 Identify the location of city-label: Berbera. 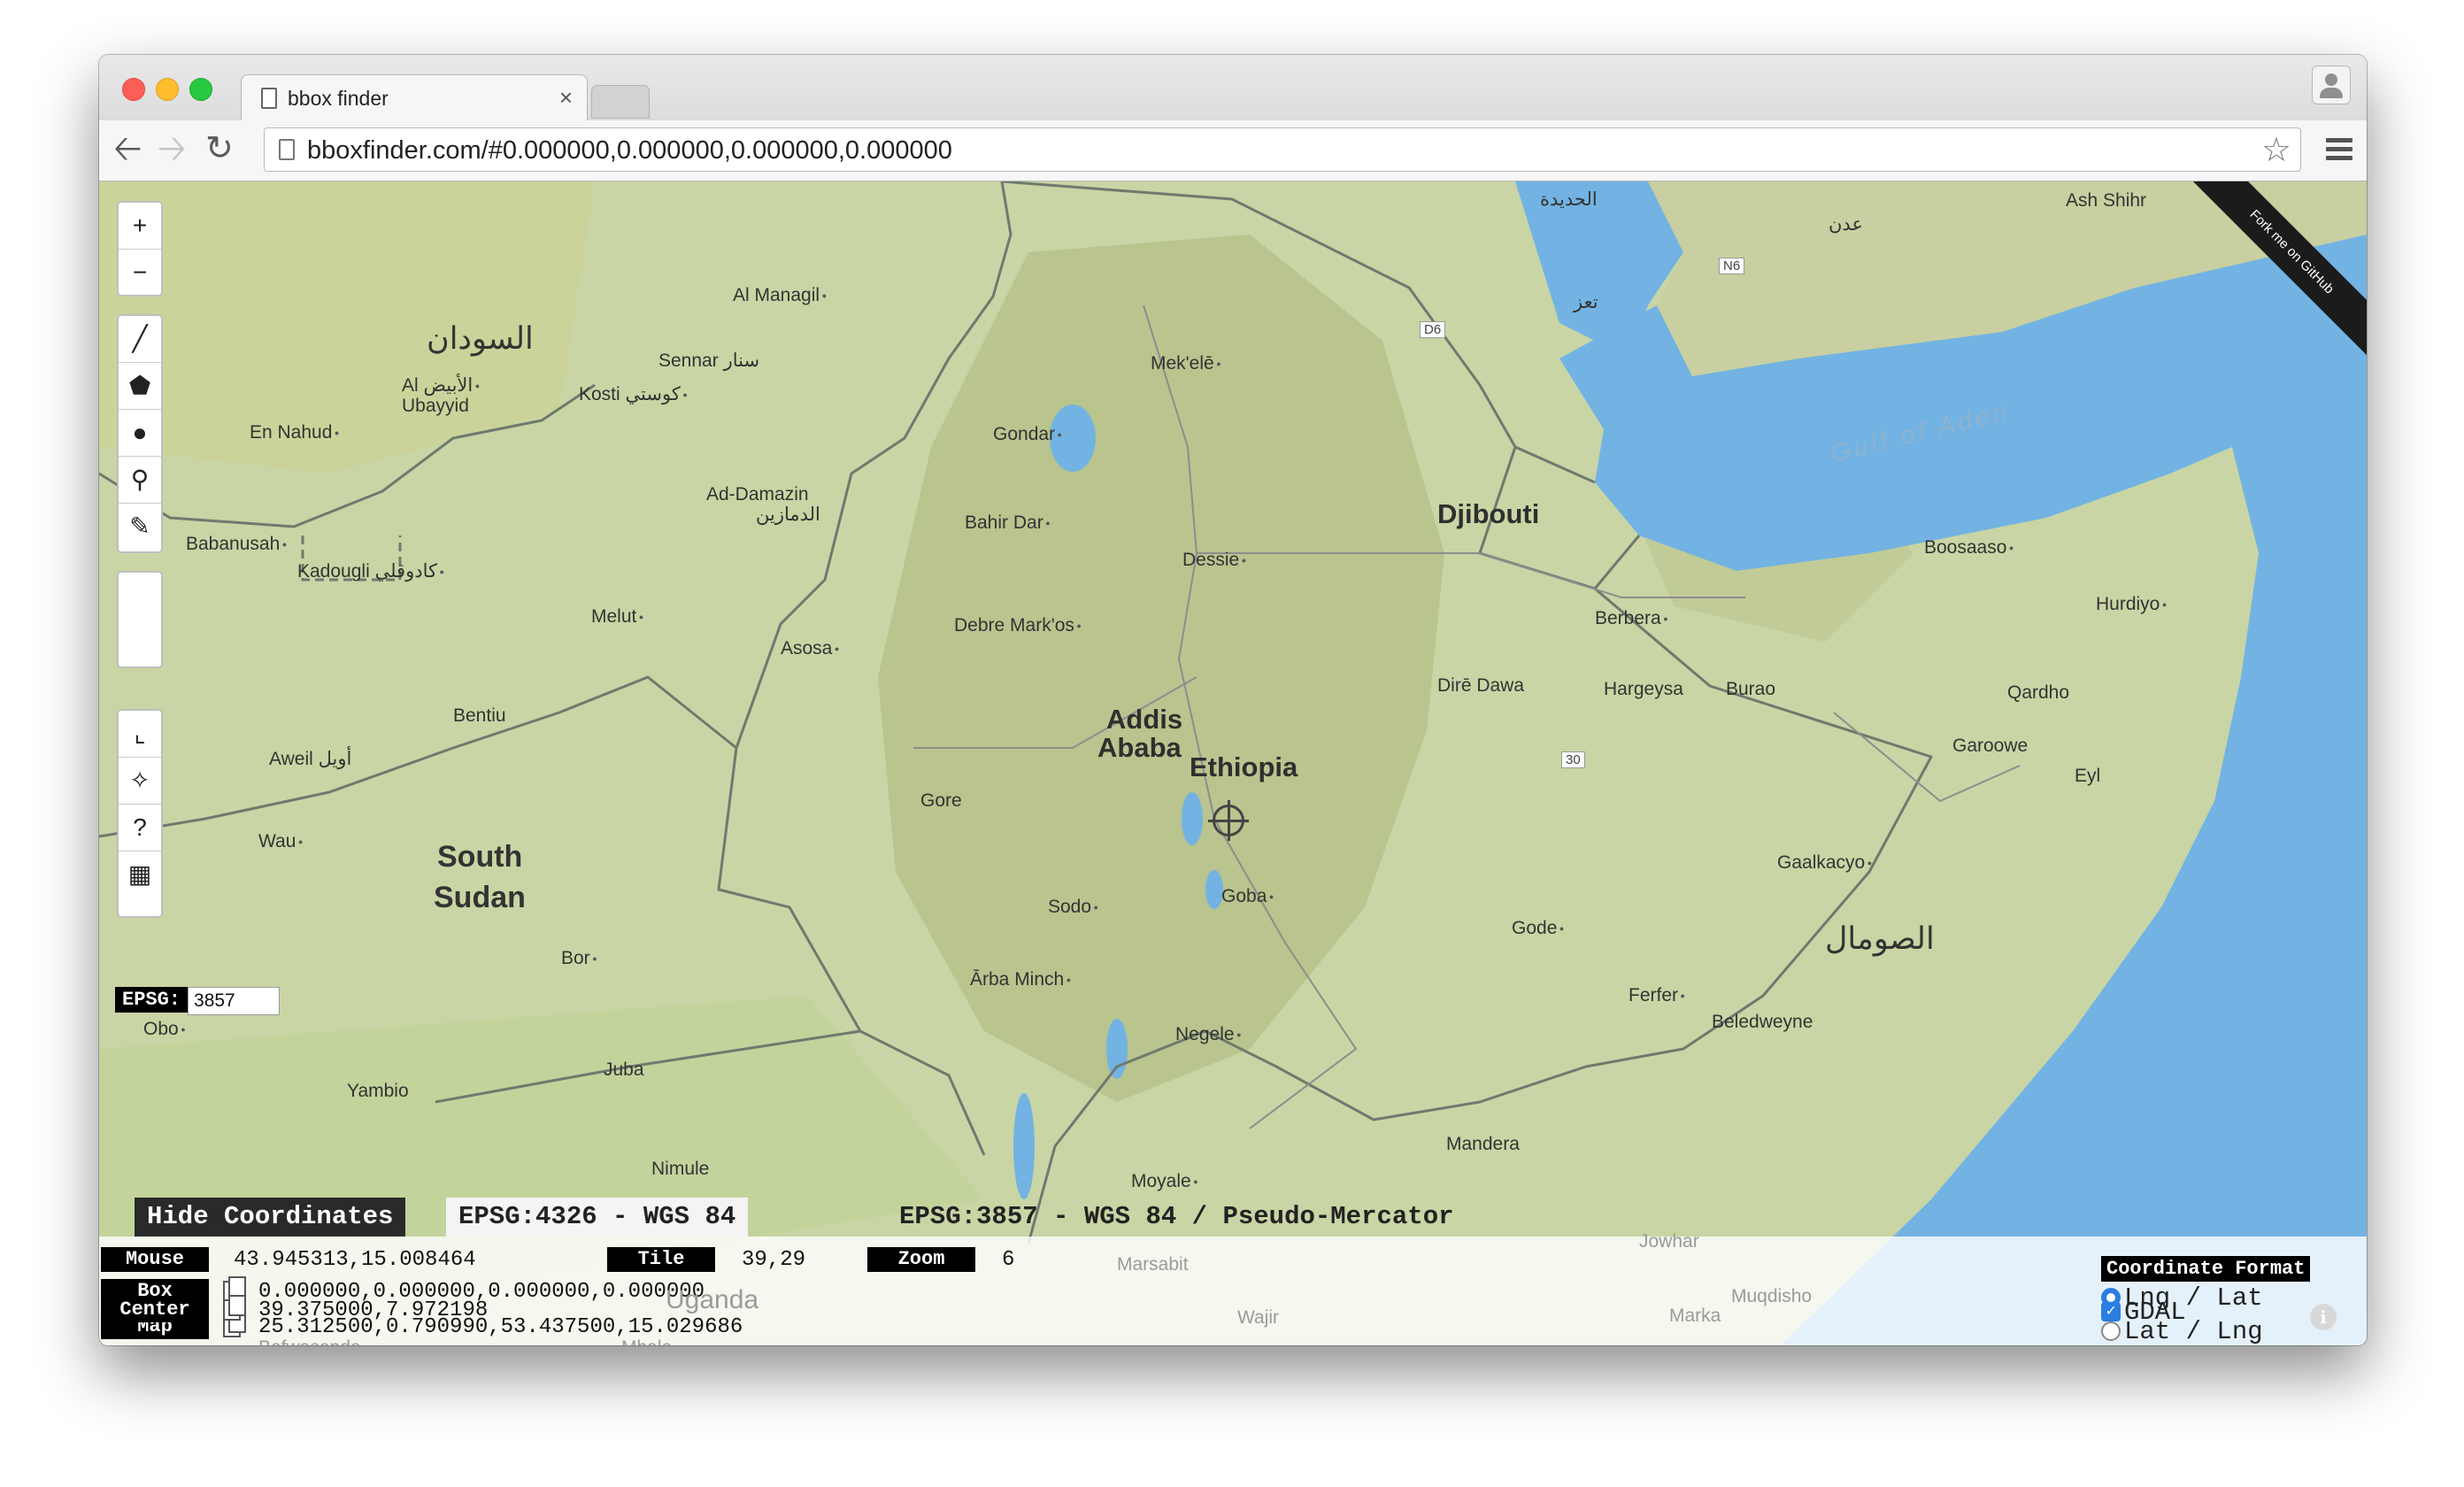
(1632, 618).